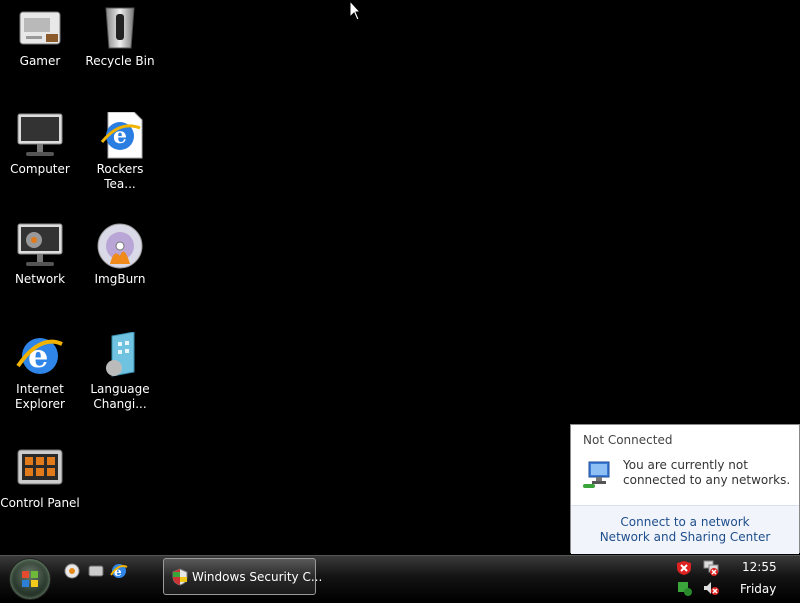  I want to click on language-changer-icon, so click(120, 355).